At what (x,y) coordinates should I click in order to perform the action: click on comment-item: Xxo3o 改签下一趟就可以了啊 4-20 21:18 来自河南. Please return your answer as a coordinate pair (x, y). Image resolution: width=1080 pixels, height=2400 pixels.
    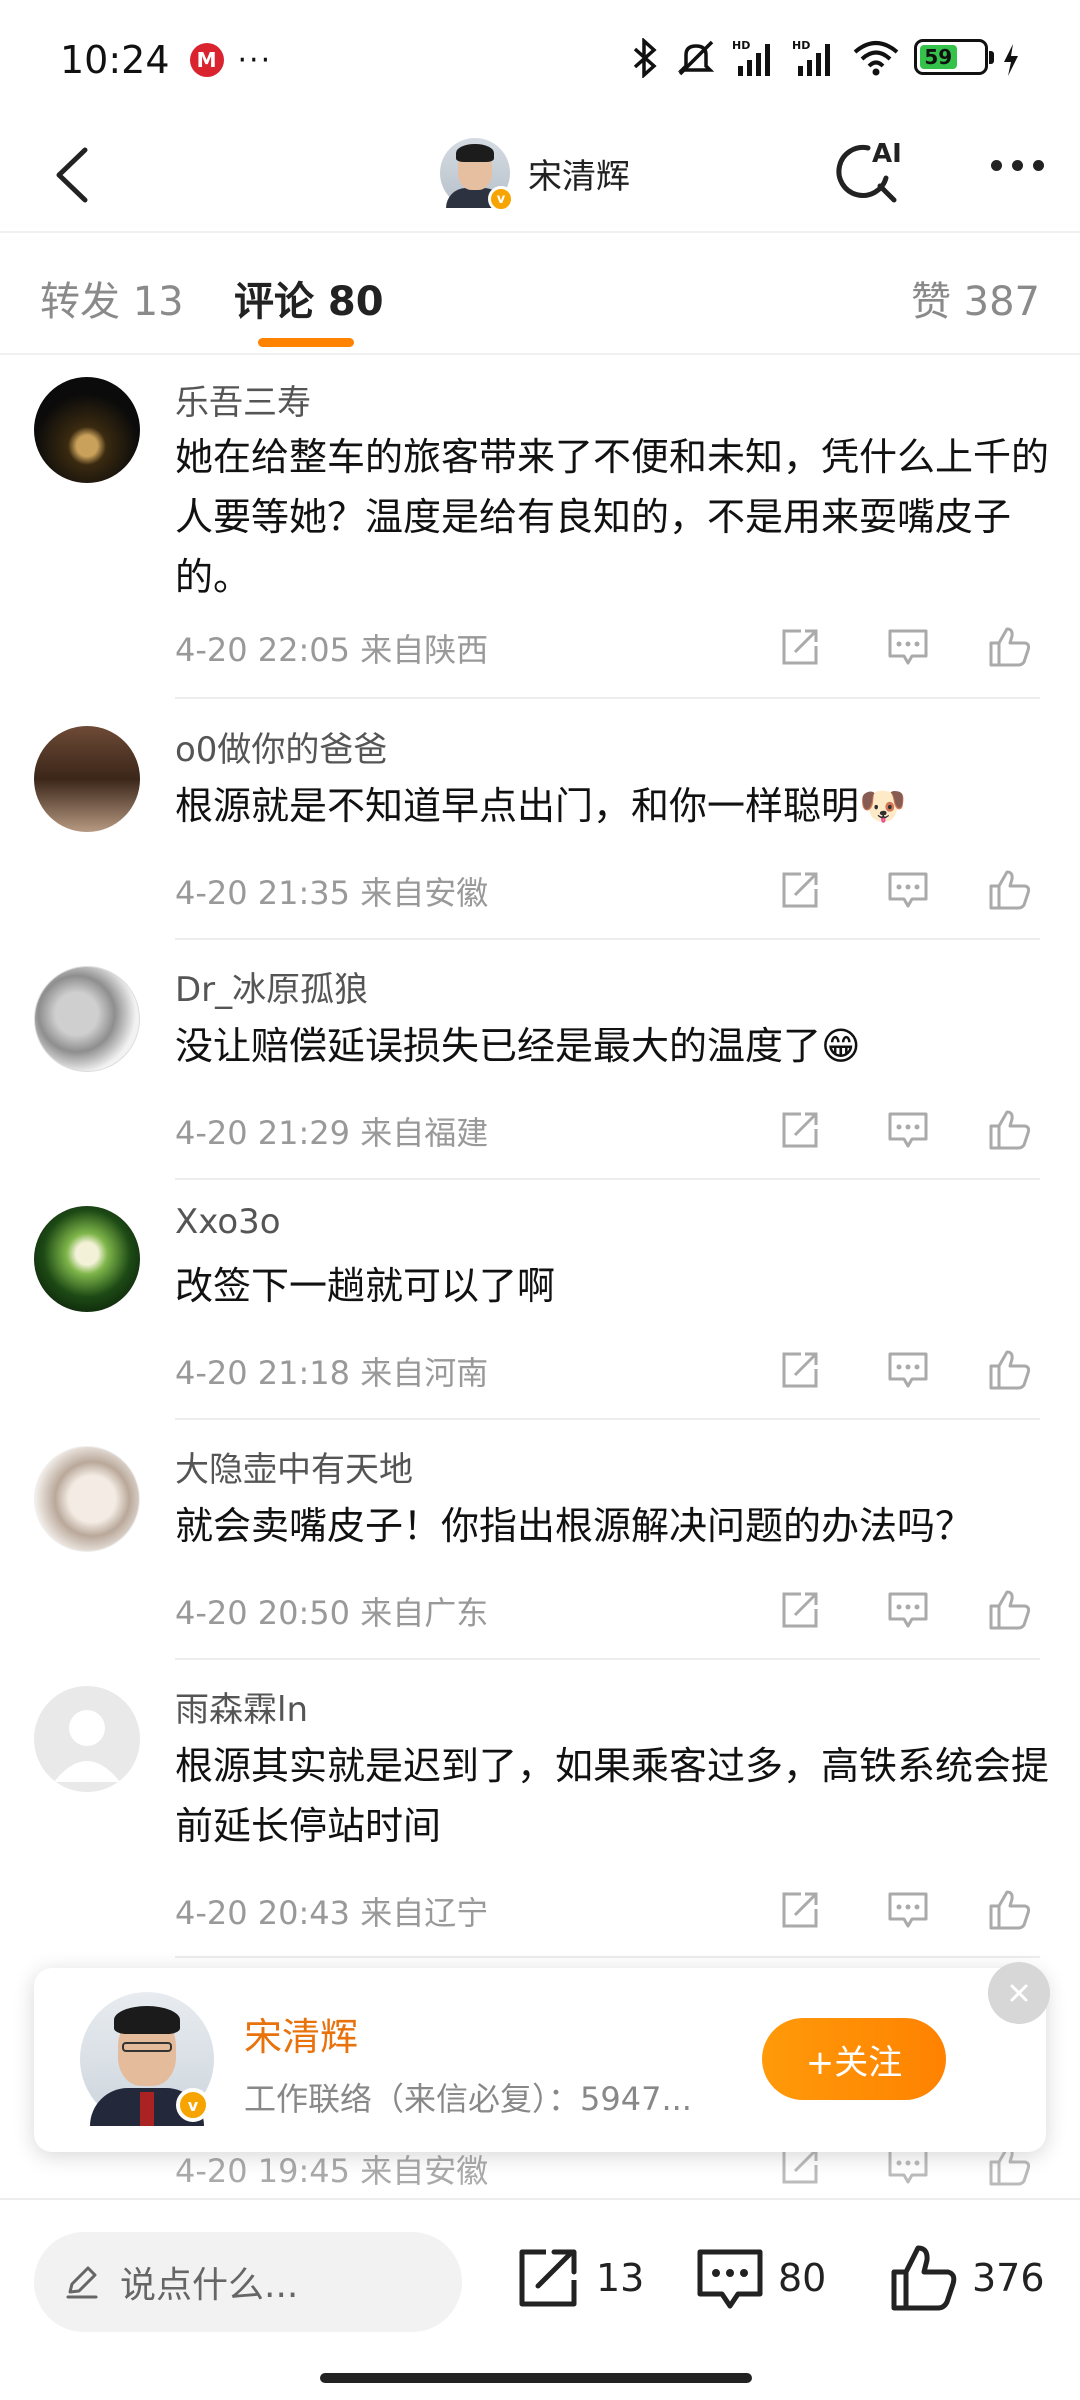
    Looking at the image, I should click on (540, 1300).